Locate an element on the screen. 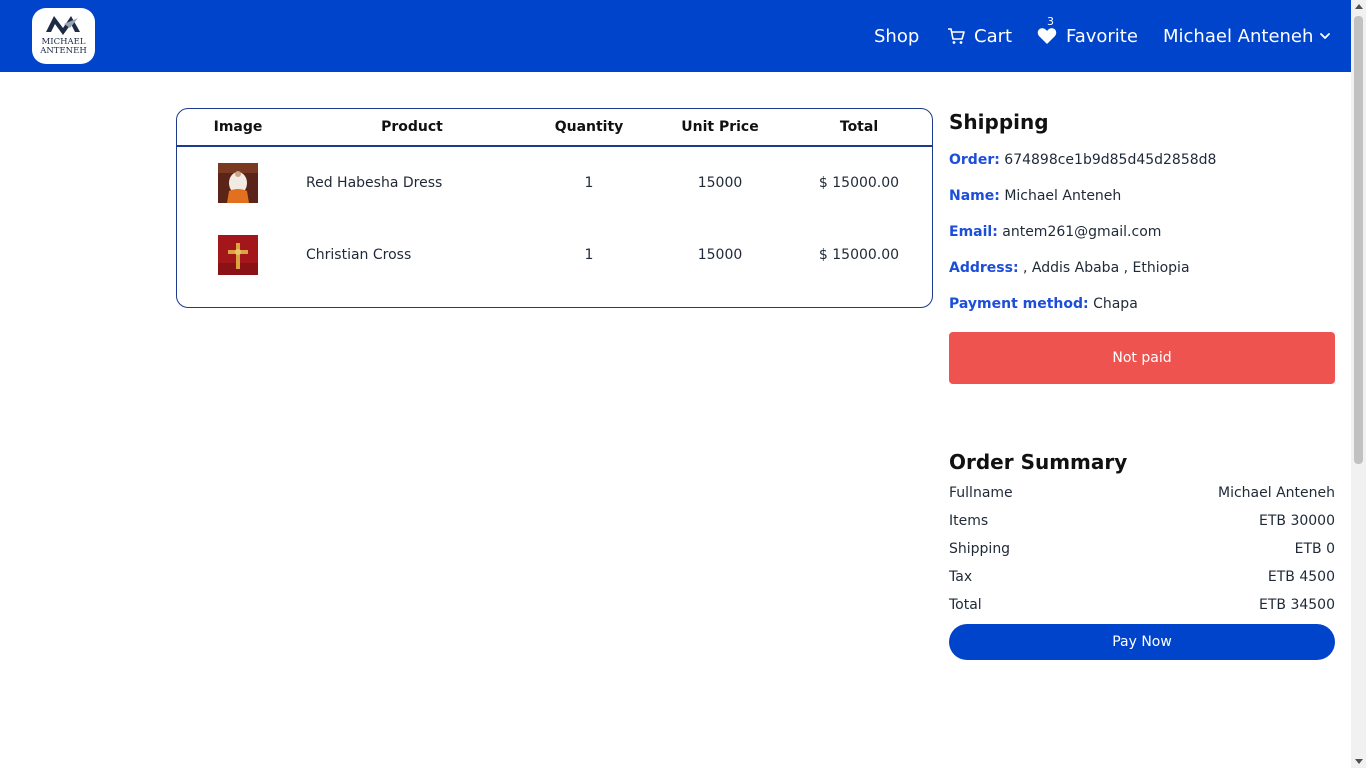 This screenshot has height=768, width=1366. header-quantity: Quantity is located at coordinates (589, 127).